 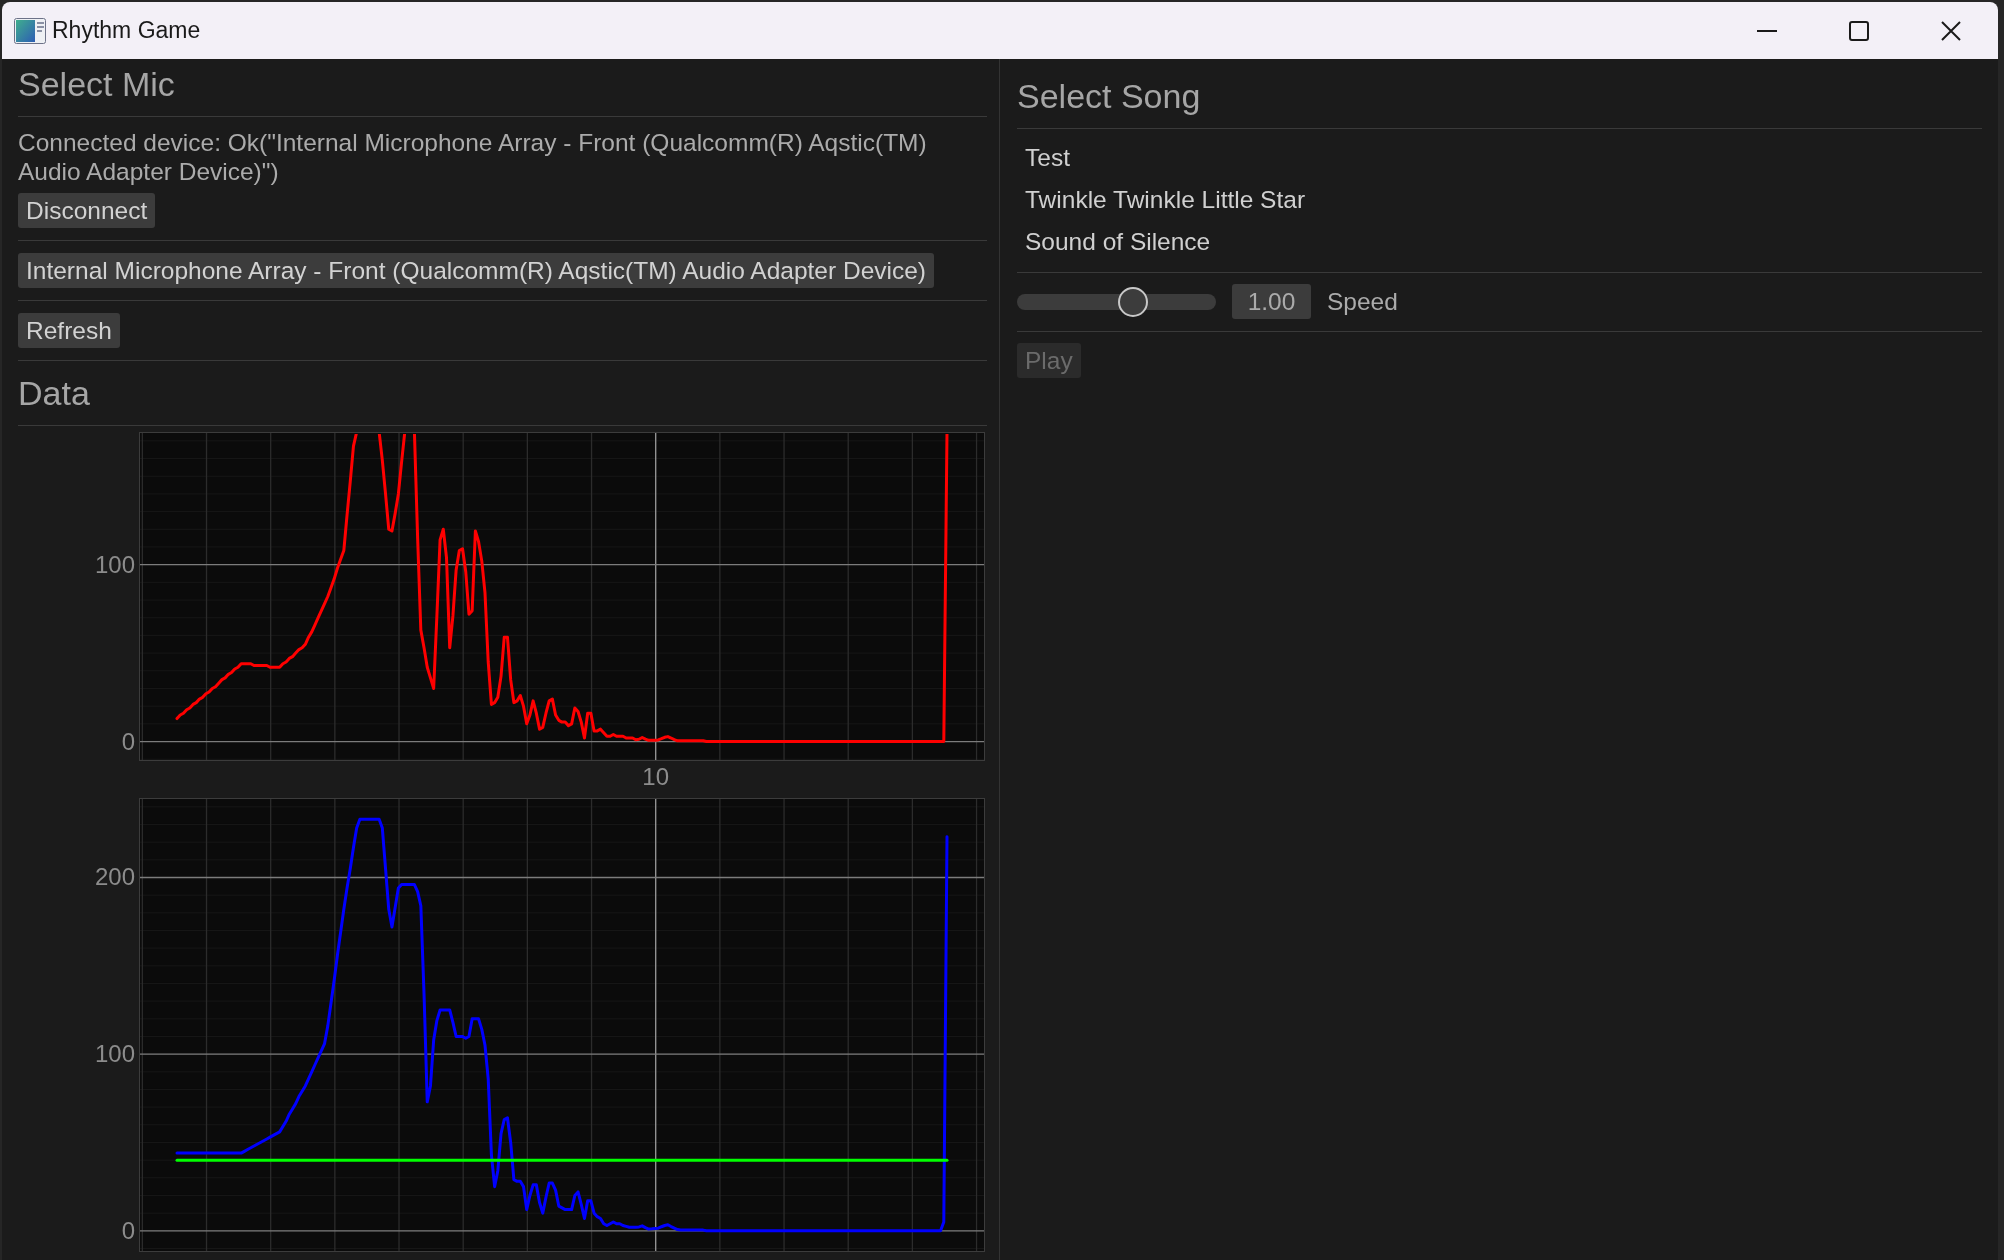 What do you see at coordinates (473, 157) in the screenshot?
I see `connection-status: Connected device: Ok("Internal Microphone Array - Front (Qualcomm(R) Aqstic(TM) Audio Adapter Device)")` at bounding box center [473, 157].